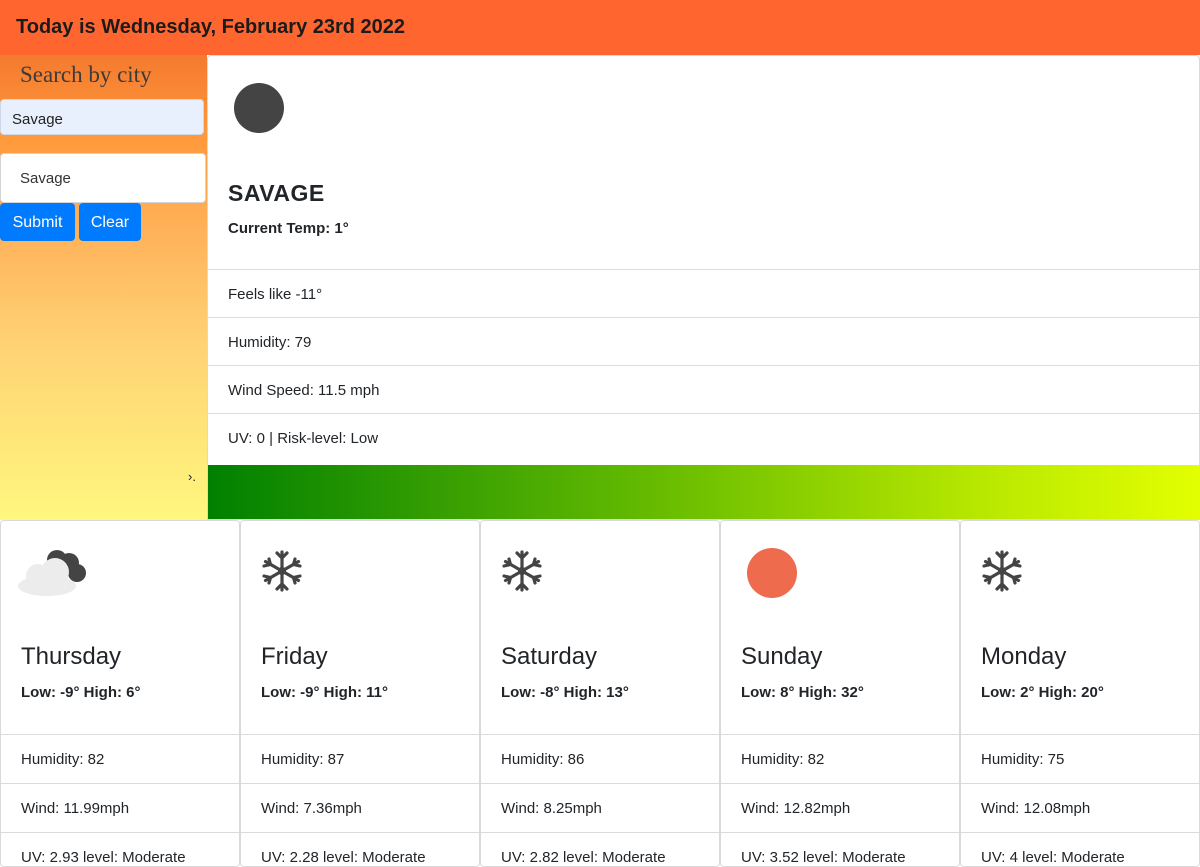  What do you see at coordinates (703, 341) in the screenshot?
I see `list-item: Humidity: 79` at bounding box center [703, 341].